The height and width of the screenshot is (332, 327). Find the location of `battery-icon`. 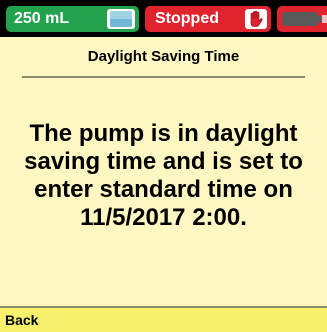

battery-icon is located at coordinates (302, 19).